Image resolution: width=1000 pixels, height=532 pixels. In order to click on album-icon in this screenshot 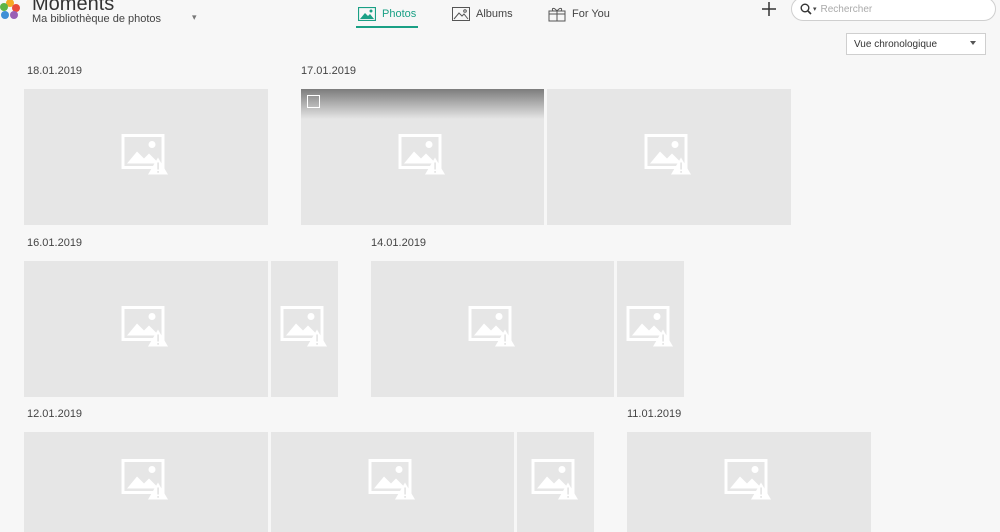, I will do `click(461, 14)`.